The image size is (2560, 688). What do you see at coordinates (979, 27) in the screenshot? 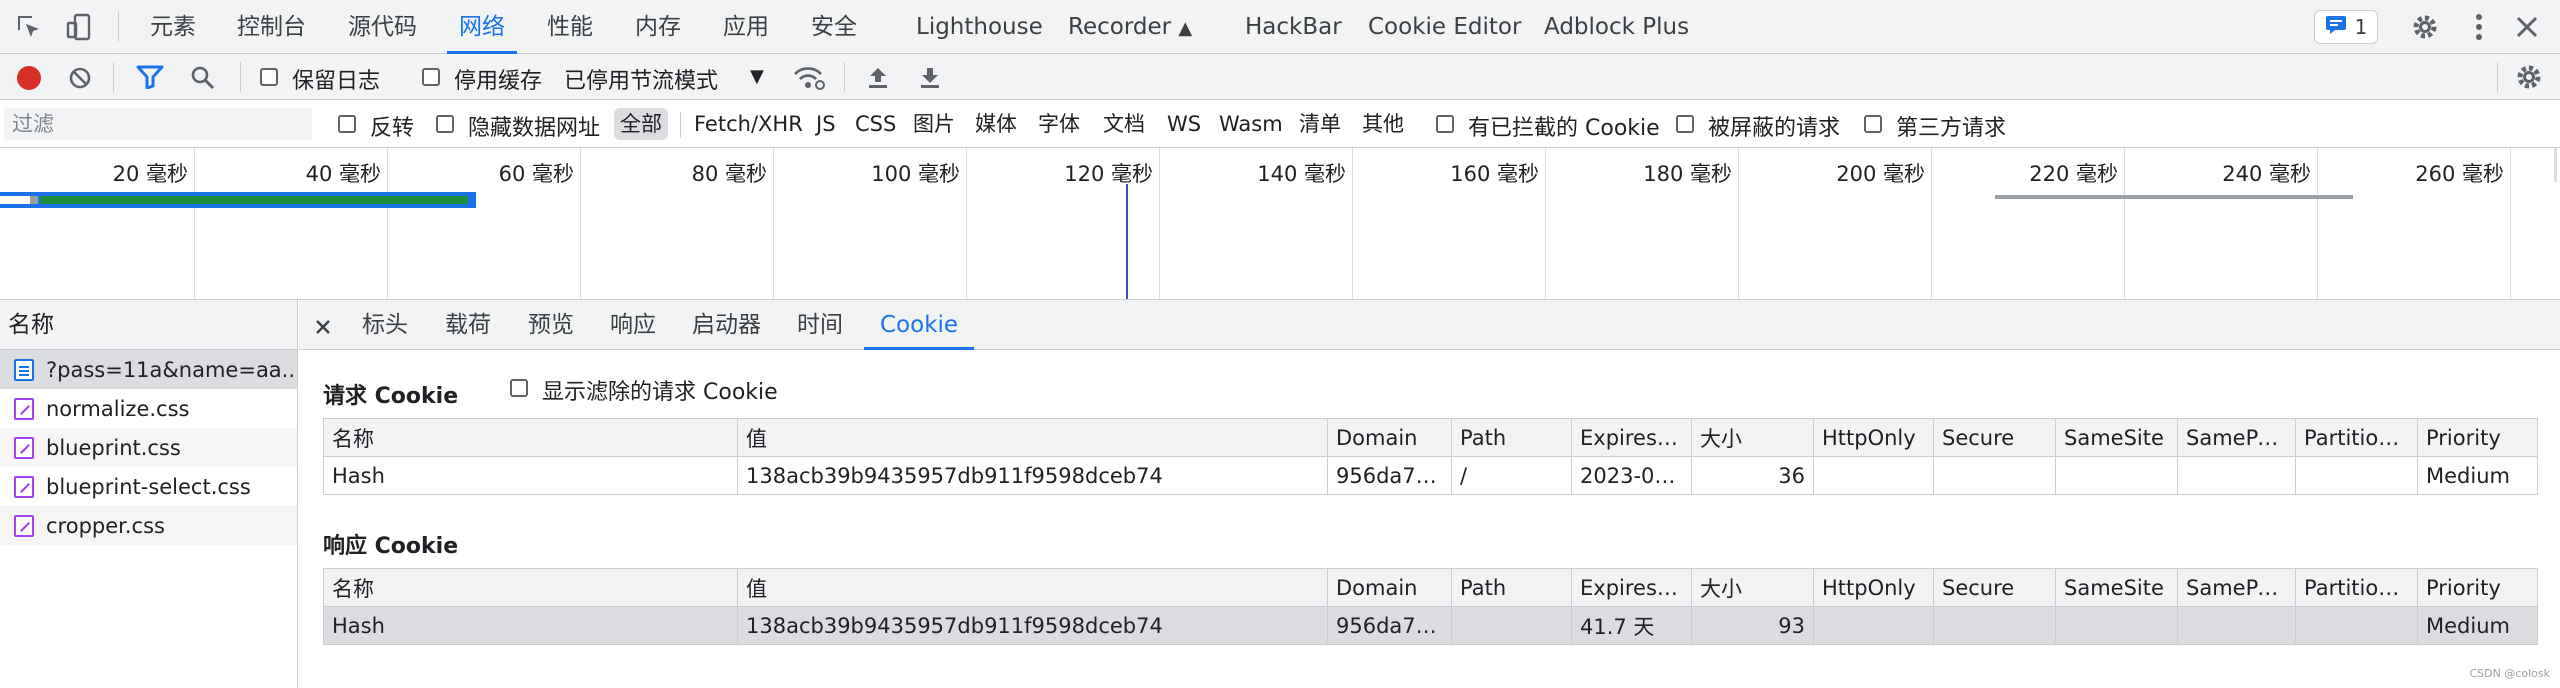
I see `tab-lighthouse: Lighthouse` at bounding box center [979, 27].